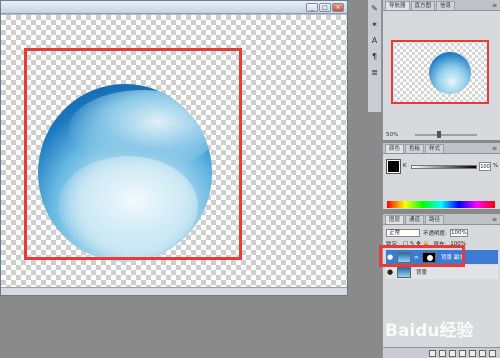  I want to click on zoom-slider, so click(446, 134).